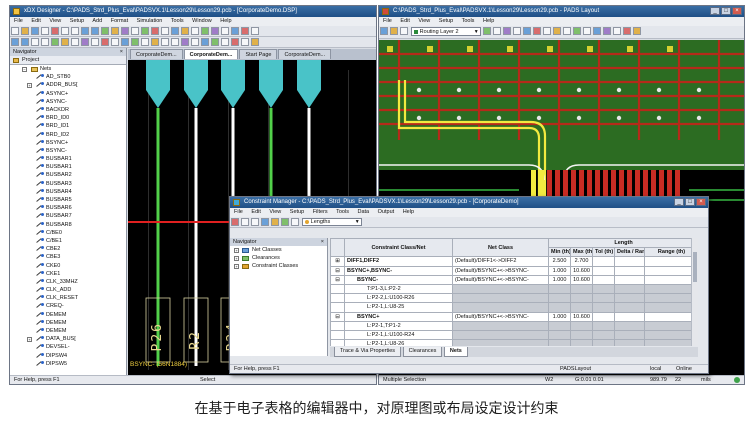  Describe the element at coordinates (68, 192) in the screenshot. I see `net-list-item: BUSBAR4` at that location.